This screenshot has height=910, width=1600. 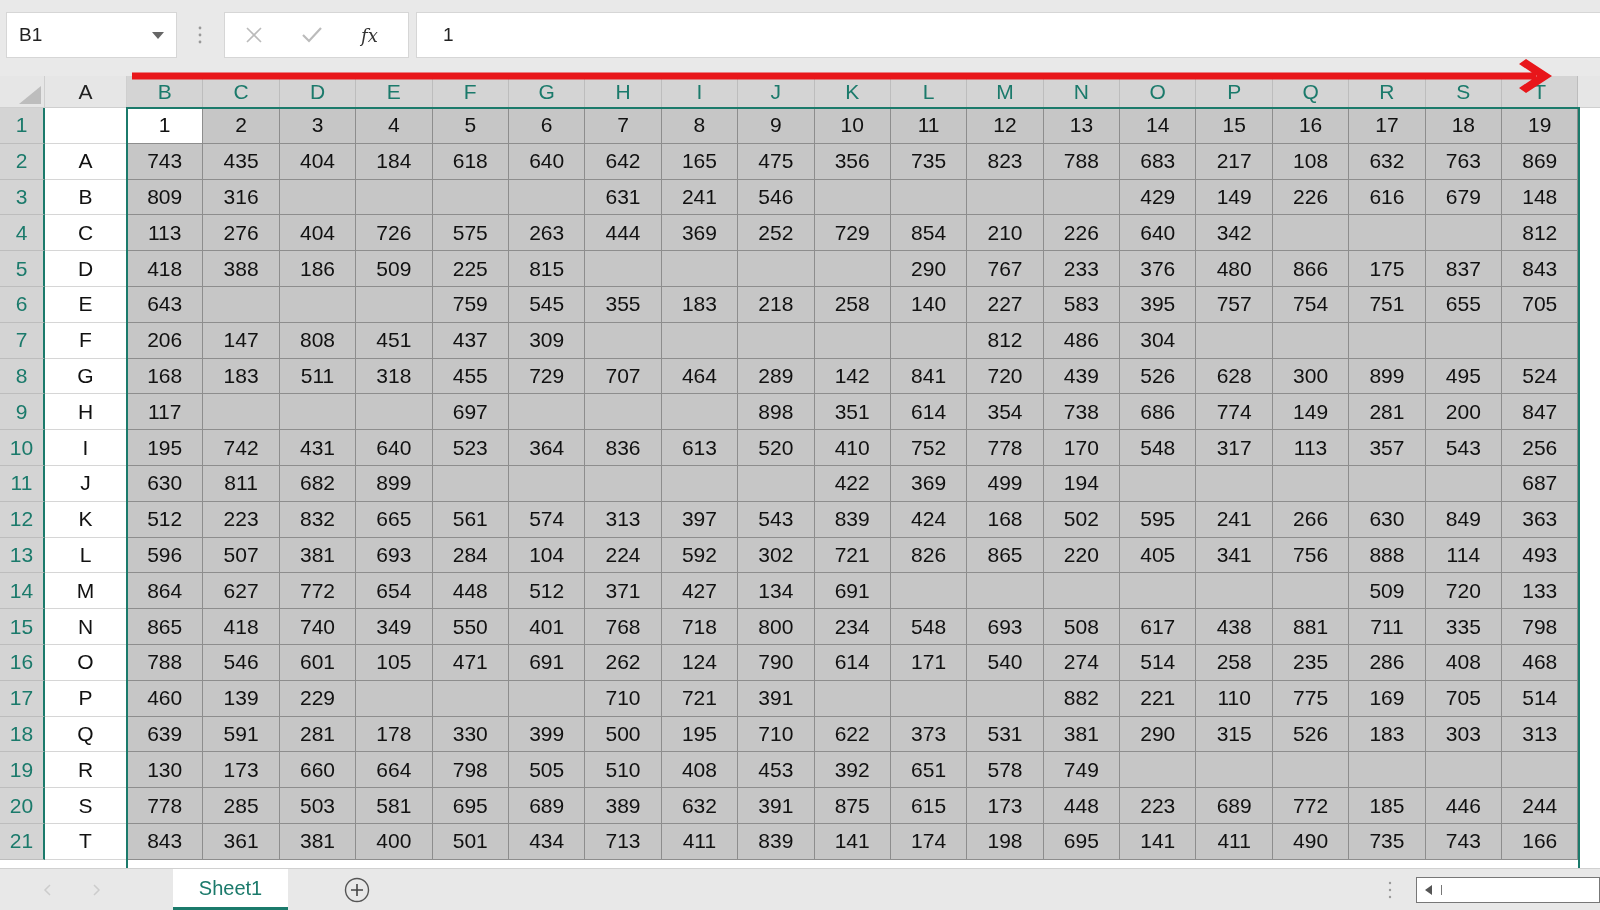 What do you see at coordinates (22, 269) in the screenshot?
I see `row-header: 5` at bounding box center [22, 269].